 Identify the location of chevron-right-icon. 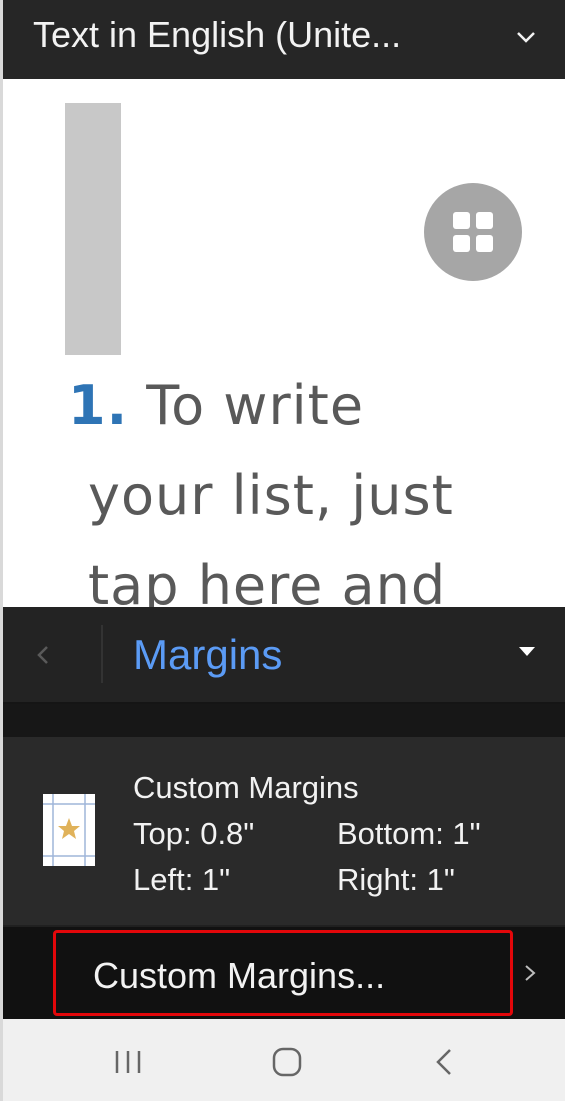
(530, 973).